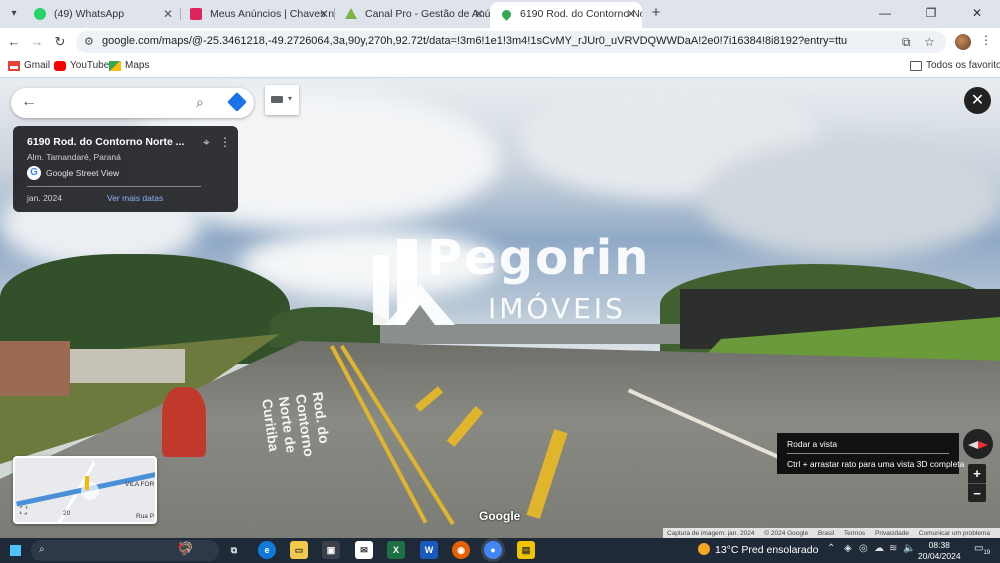 The height and width of the screenshot is (563, 1000). Describe the element at coordinates (831, 548) in the screenshot. I see `chevron-up-icon: ⌃` at that location.